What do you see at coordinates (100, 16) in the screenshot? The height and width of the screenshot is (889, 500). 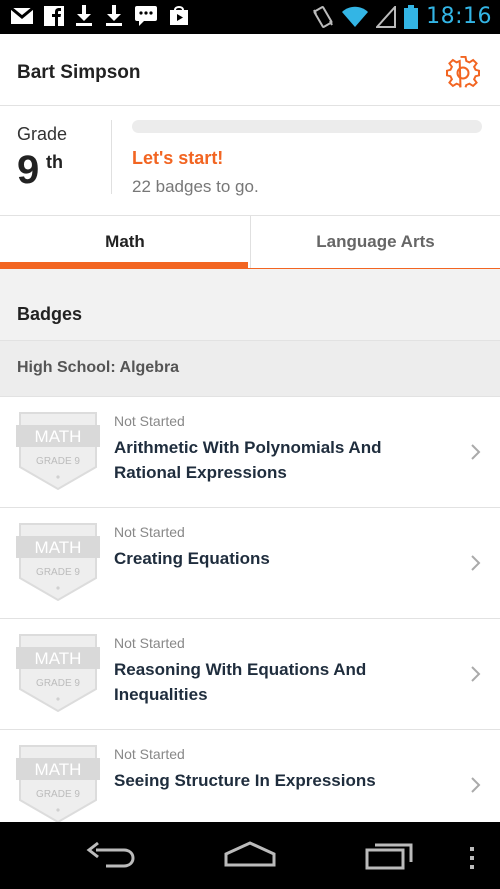 I see `notification-icons` at bounding box center [100, 16].